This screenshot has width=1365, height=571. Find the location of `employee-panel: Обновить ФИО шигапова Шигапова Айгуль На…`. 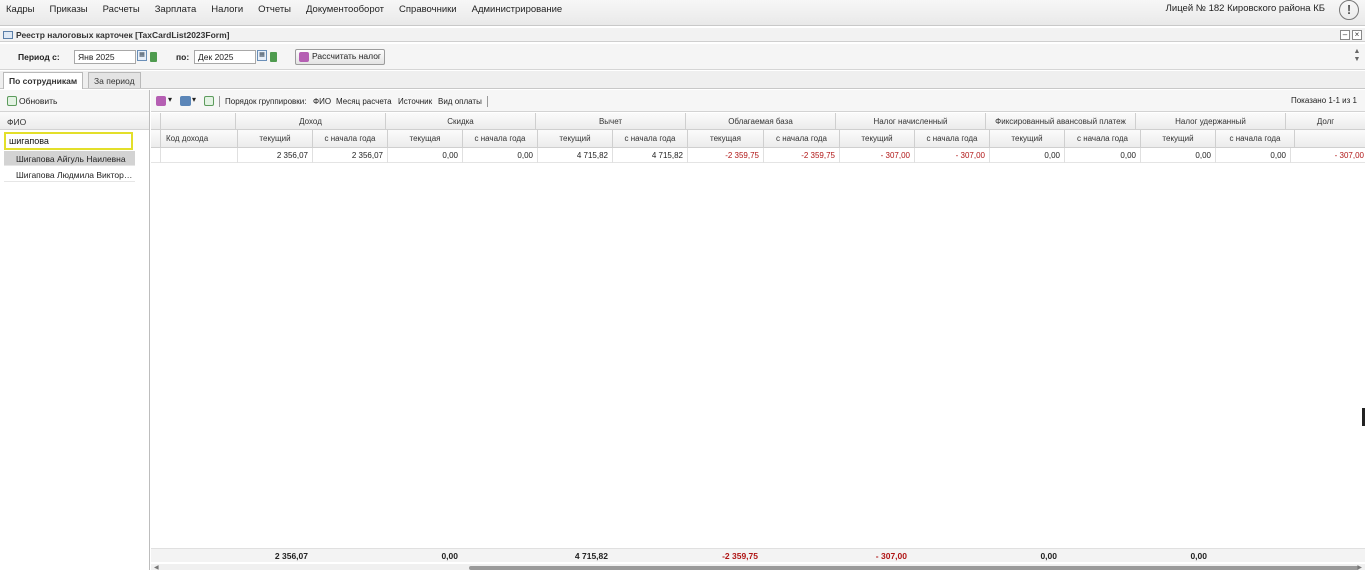

employee-panel: Обновить ФИО шигапова Шигапова Айгуль На… is located at coordinates (75, 330).